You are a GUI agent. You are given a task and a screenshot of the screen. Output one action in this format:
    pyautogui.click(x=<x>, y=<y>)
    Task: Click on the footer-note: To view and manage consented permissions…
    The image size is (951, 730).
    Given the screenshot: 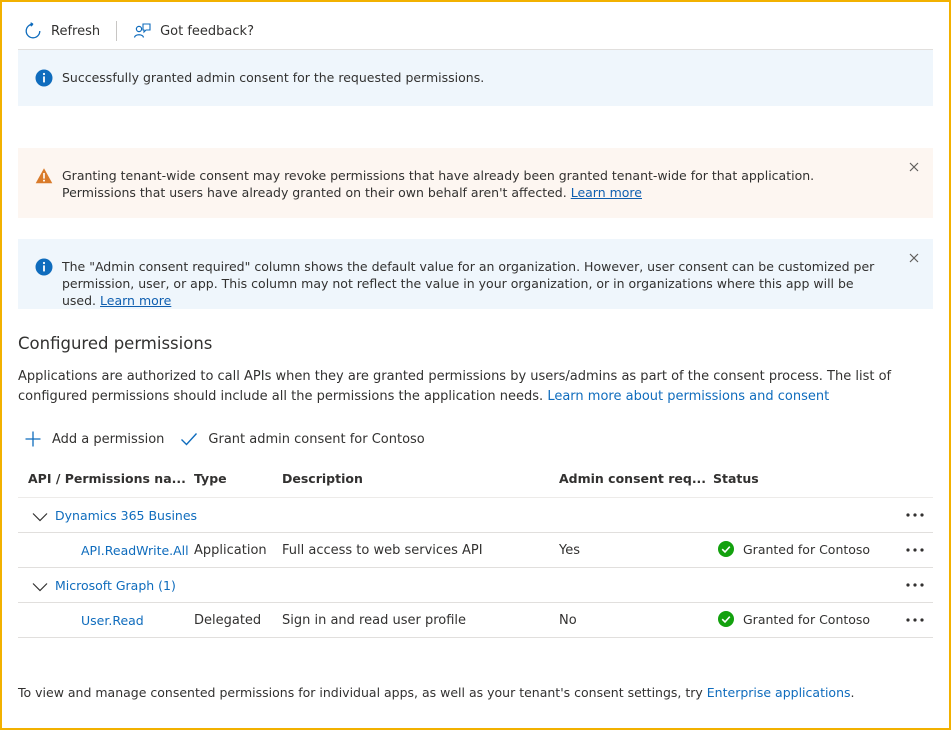 What is the action you would take?
    pyautogui.click(x=436, y=692)
    